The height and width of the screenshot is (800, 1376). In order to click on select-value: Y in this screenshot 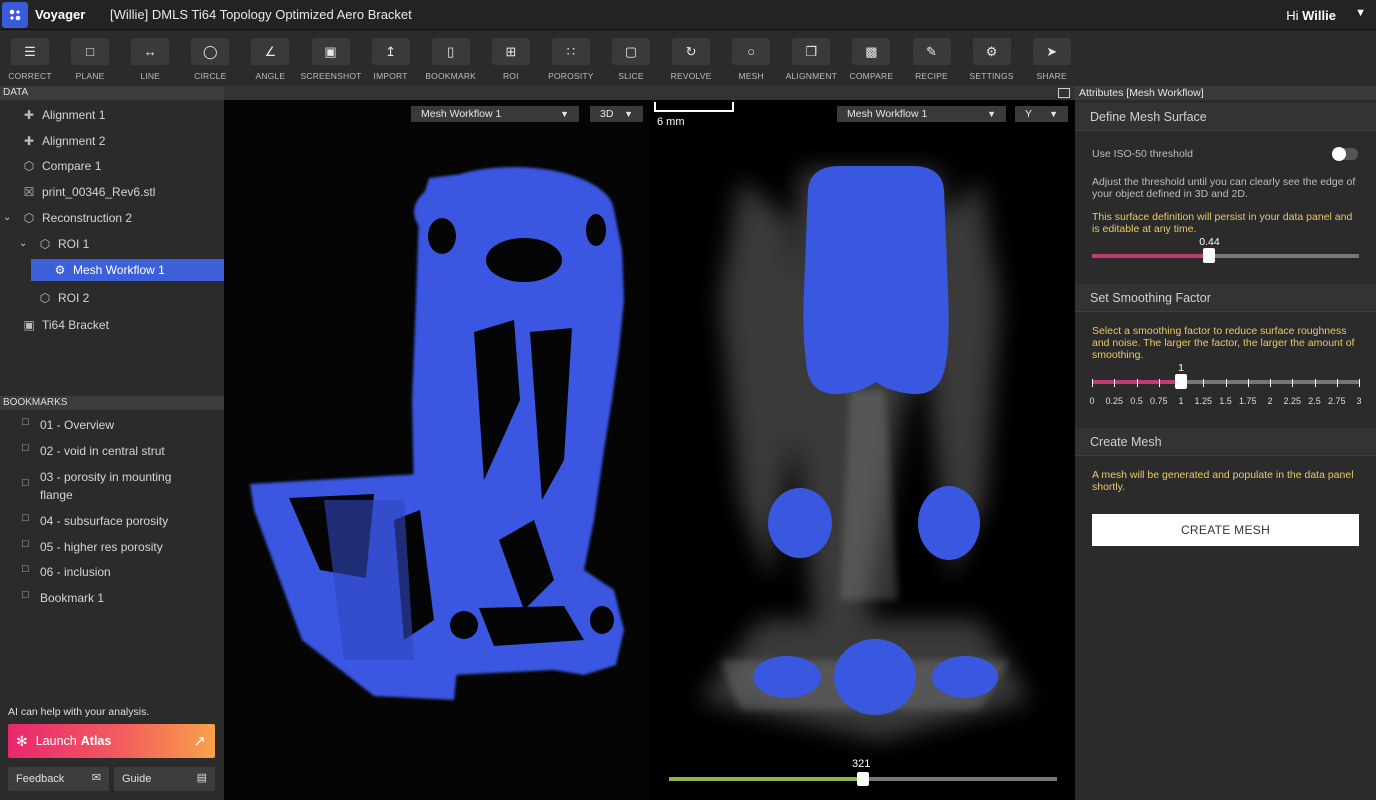, I will do `click(1029, 114)`.